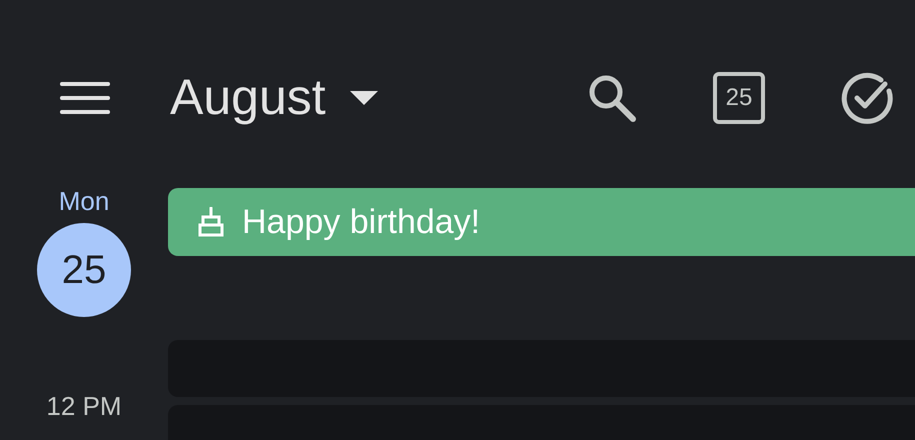  What do you see at coordinates (84, 270) in the screenshot?
I see `date-circle: 25` at bounding box center [84, 270].